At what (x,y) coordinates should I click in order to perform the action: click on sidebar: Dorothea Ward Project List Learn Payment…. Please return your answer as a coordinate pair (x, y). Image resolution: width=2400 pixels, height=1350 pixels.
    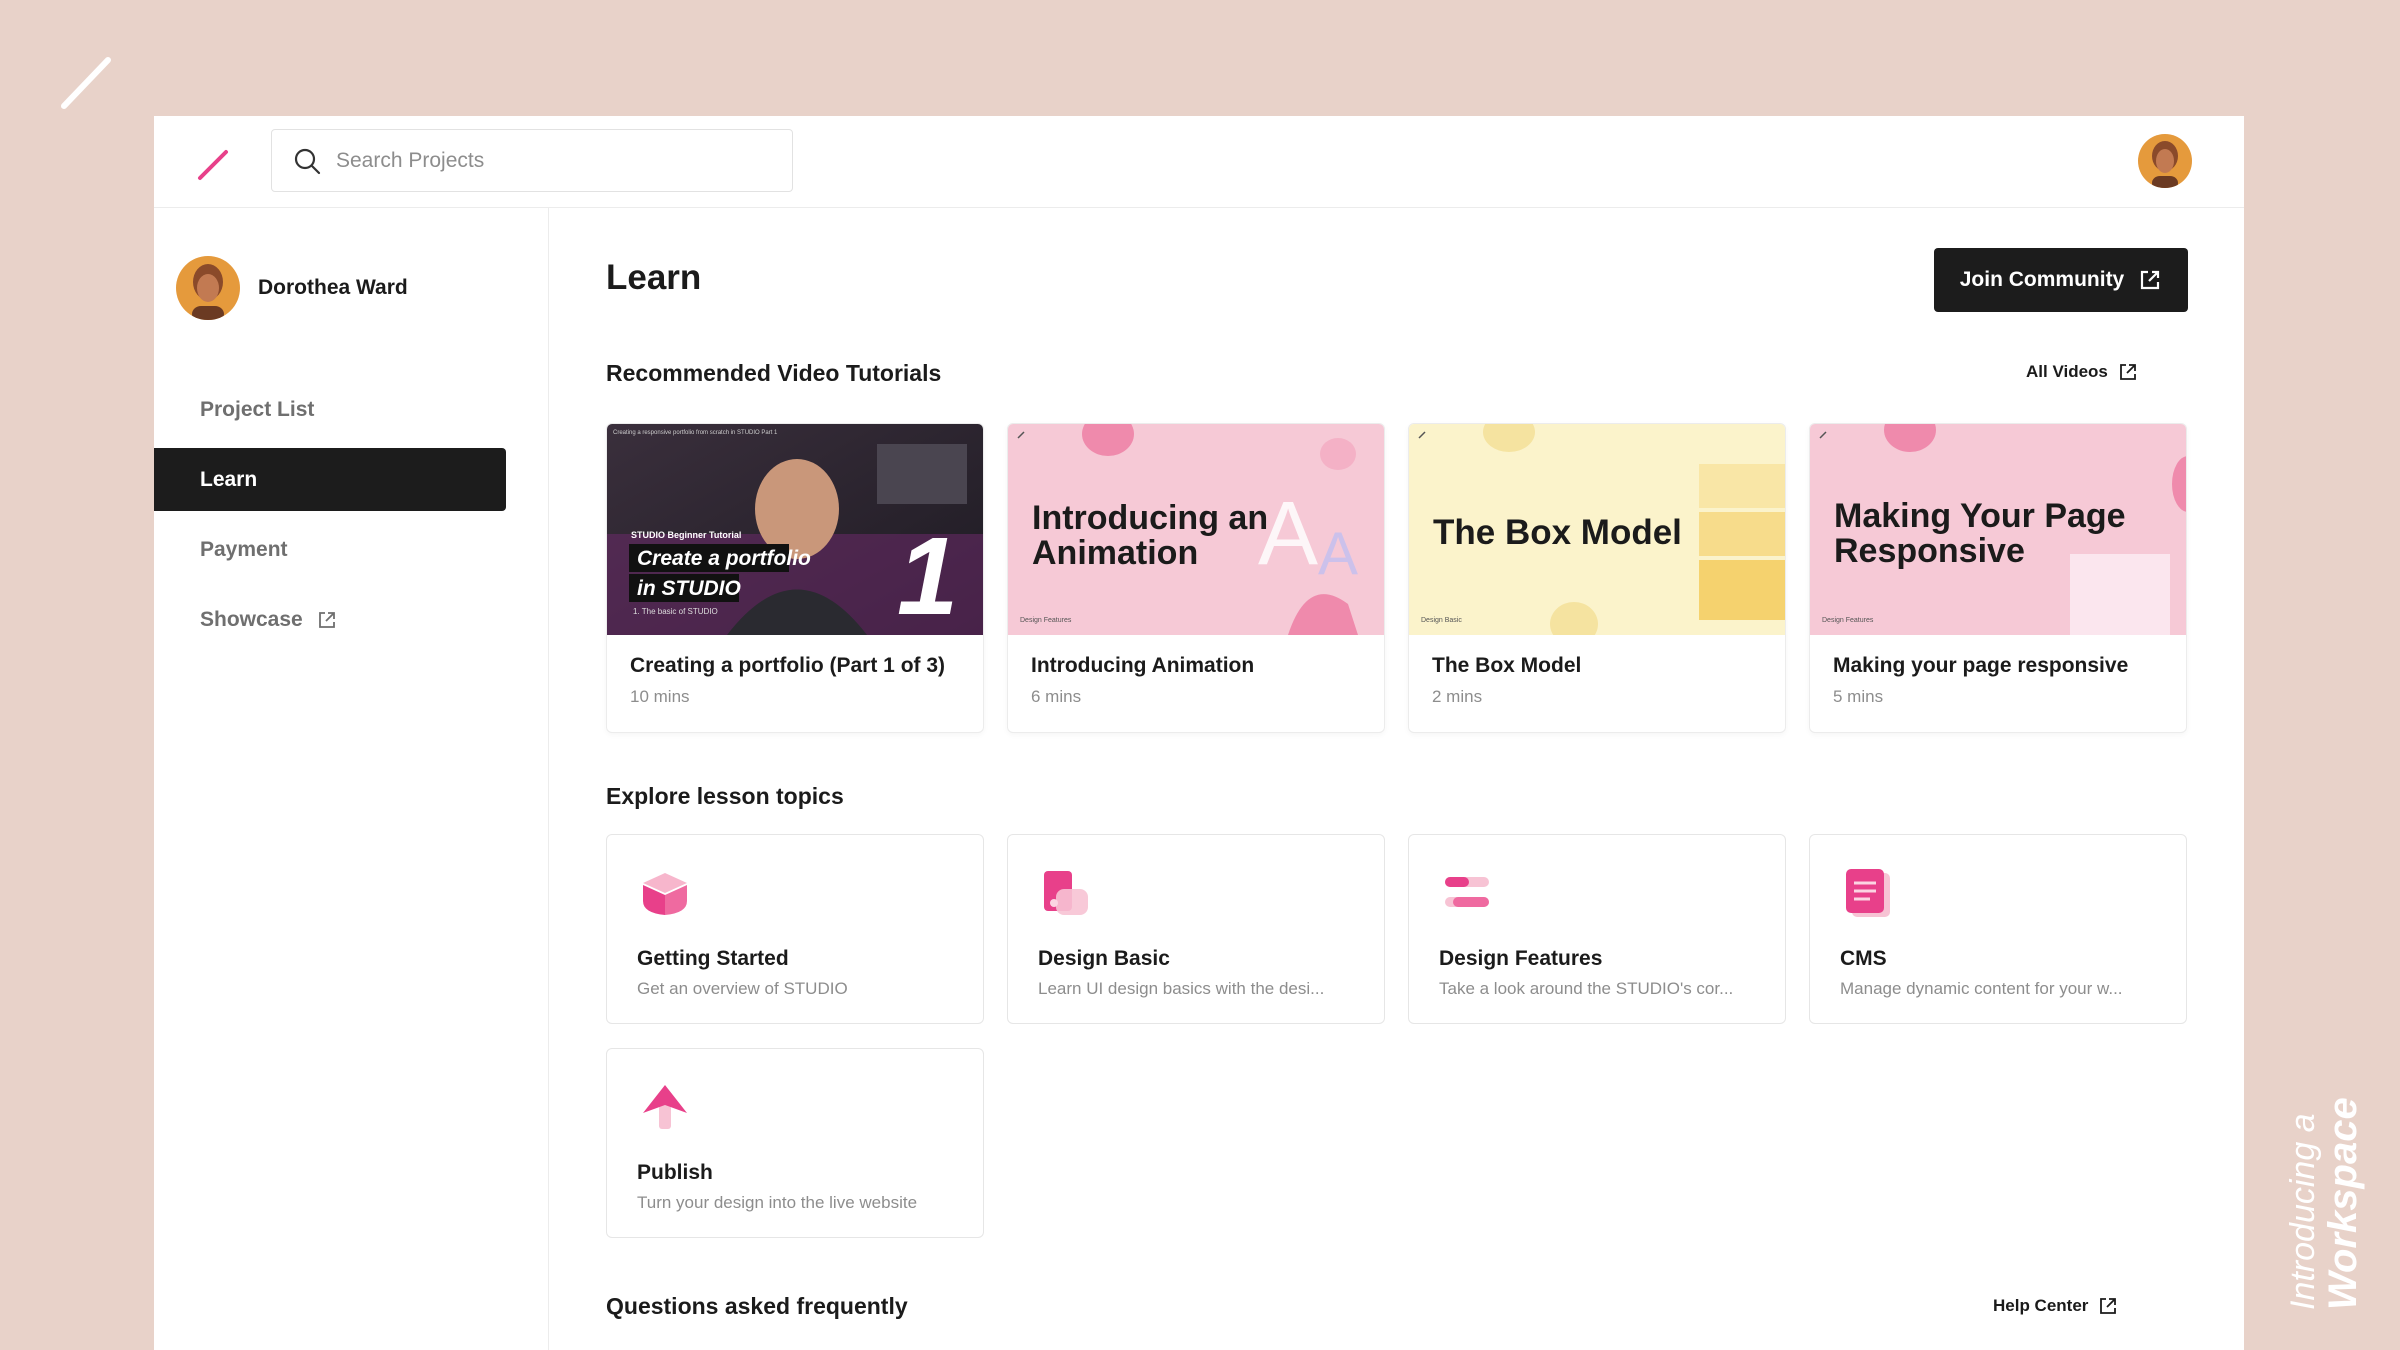
    Looking at the image, I should click on (351, 779).